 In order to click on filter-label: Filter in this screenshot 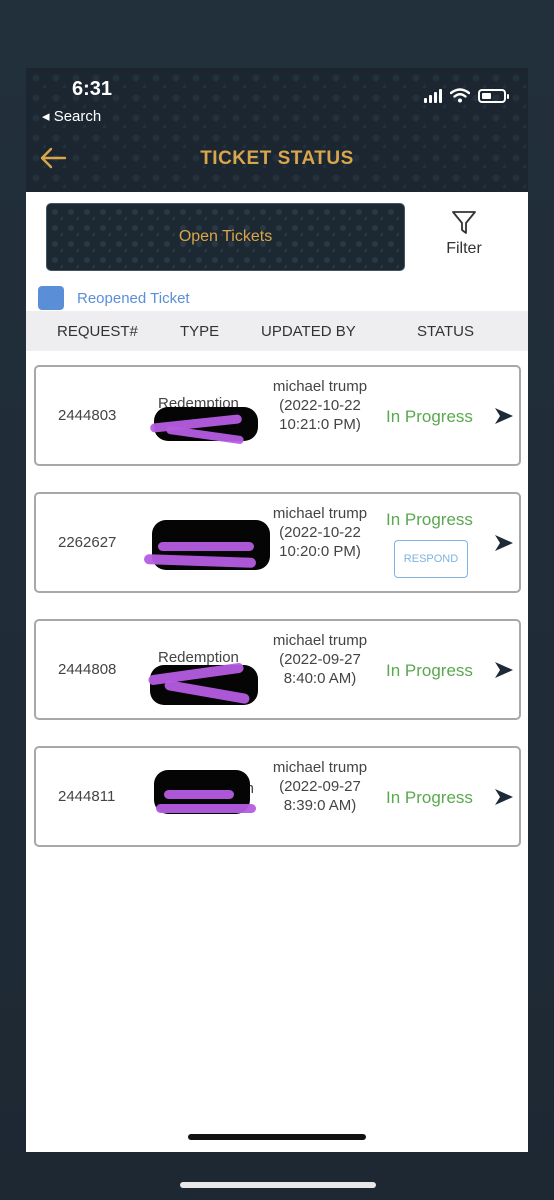, I will do `click(464, 248)`.